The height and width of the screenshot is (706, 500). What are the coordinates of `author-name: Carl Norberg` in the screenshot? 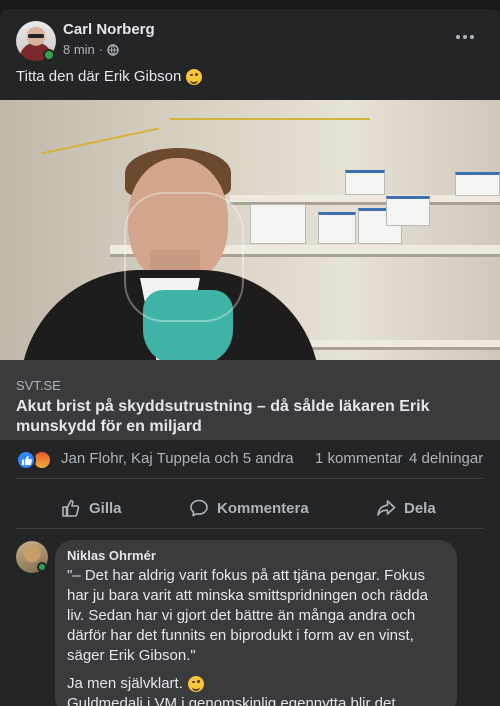 It's located at (109, 29).